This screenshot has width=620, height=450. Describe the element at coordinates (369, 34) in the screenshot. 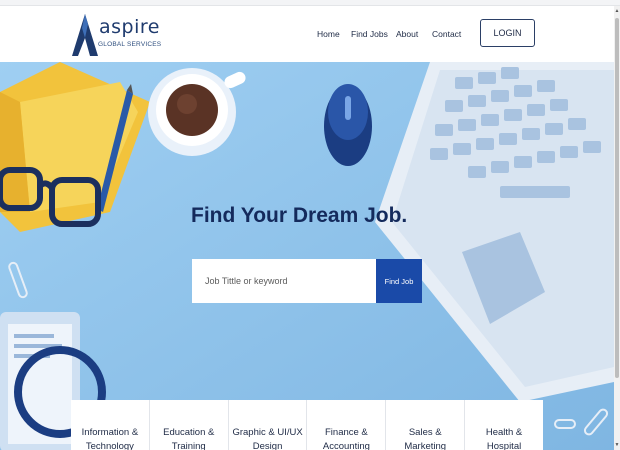

I see `nav-find-jobs: Find Jobs` at that location.